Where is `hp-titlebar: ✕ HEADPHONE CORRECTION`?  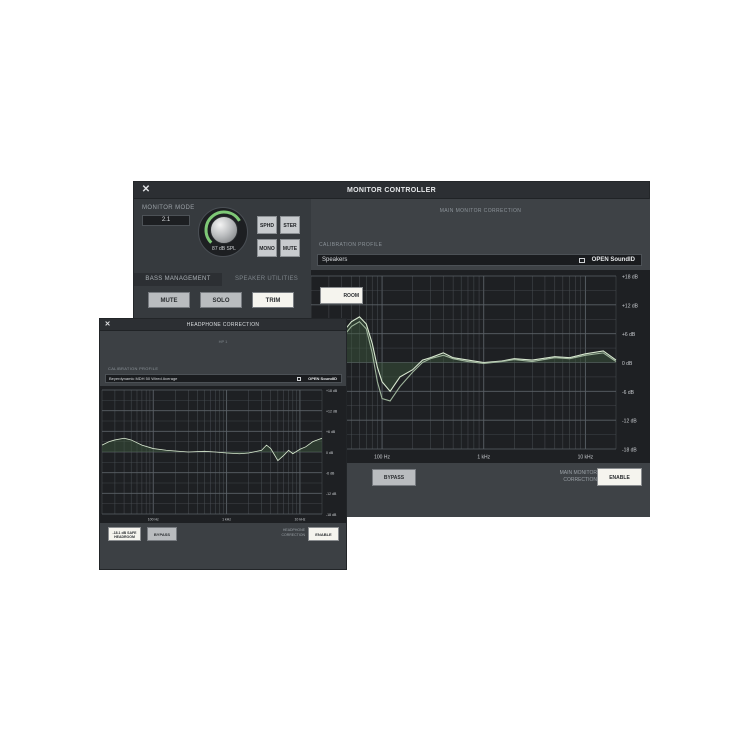
hp-titlebar: ✕ HEADPHONE CORRECTION is located at coordinates (223, 325).